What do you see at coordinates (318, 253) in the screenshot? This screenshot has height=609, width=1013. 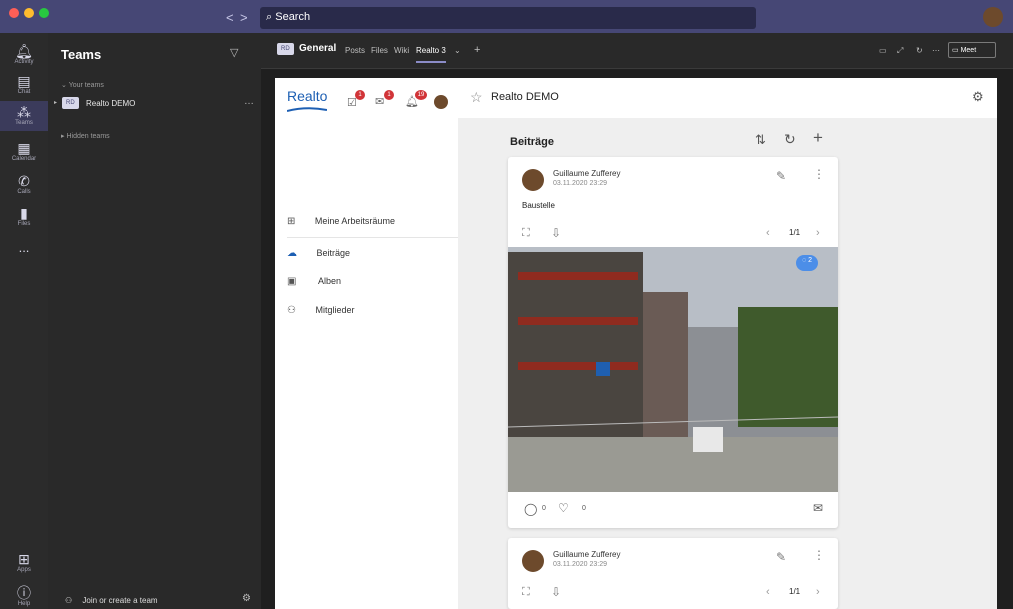 I see `menu-item-beitrage: ☁ Beiträge` at bounding box center [318, 253].